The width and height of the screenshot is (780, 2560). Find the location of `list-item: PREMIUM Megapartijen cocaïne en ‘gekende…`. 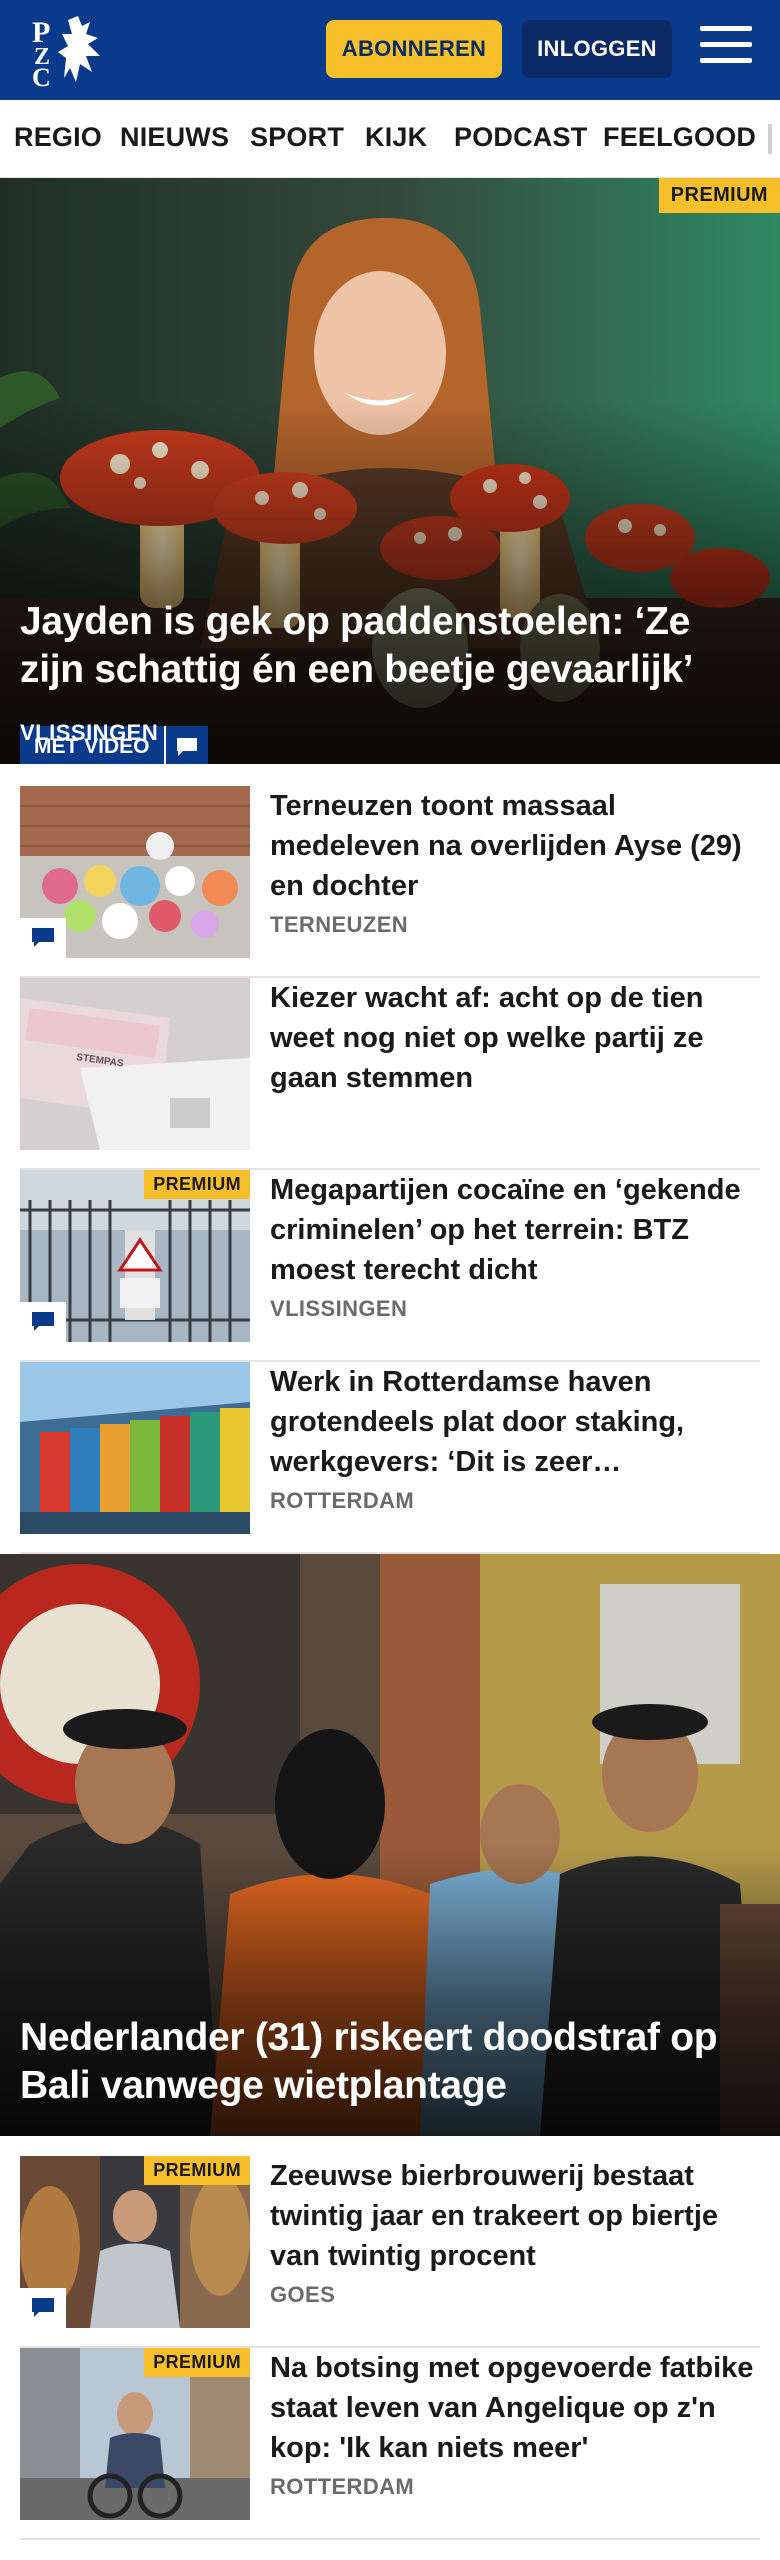

list-item: PREMIUM Megapartijen cocaïne en ‘gekende… is located at coordinates (390, 1266).